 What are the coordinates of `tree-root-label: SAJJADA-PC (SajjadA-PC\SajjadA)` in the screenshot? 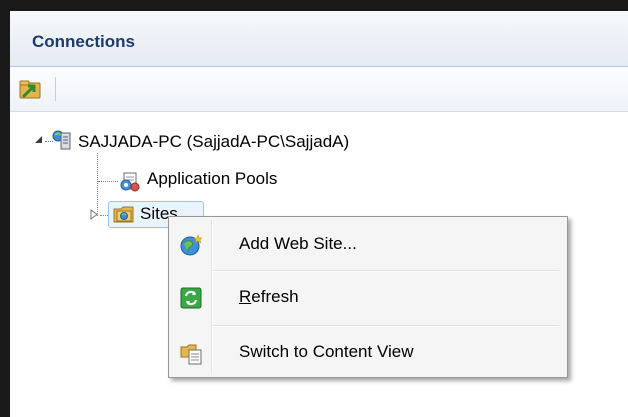 It's located at (213, 142).